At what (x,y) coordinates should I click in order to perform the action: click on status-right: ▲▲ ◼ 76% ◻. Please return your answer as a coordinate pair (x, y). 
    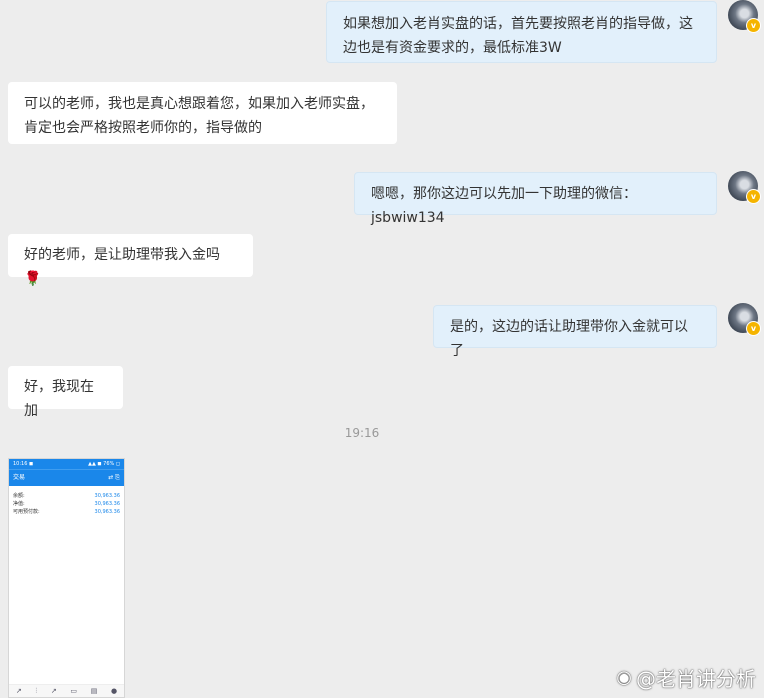
    Looking at the image, I should click on (104, 464).